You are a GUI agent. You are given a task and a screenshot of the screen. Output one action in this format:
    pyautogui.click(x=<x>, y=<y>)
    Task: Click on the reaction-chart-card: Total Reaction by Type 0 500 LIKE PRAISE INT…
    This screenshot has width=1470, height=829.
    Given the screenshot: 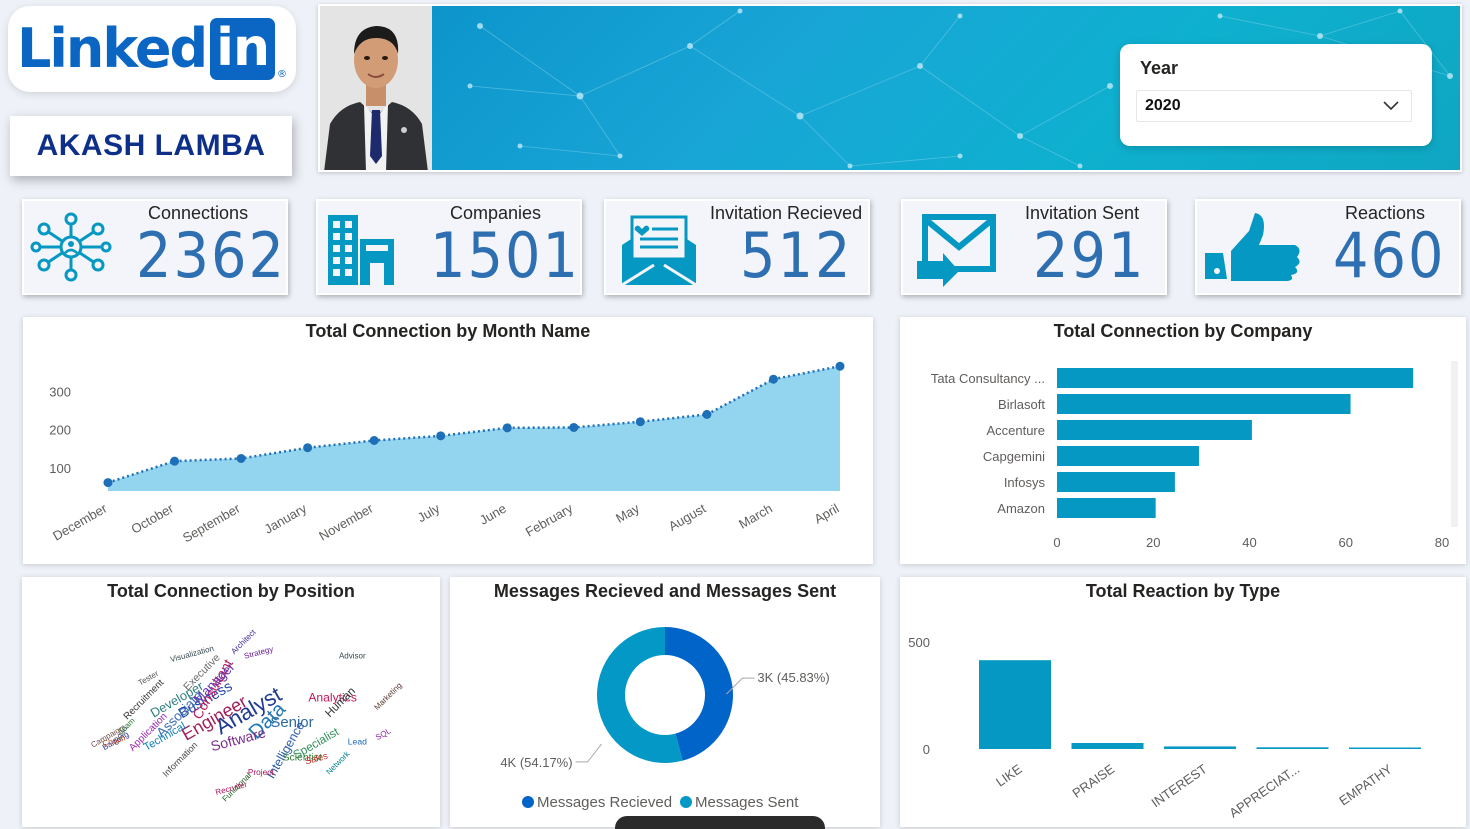 What is the action you would take?
    pyautogui.click(x=1183, y=702)
    